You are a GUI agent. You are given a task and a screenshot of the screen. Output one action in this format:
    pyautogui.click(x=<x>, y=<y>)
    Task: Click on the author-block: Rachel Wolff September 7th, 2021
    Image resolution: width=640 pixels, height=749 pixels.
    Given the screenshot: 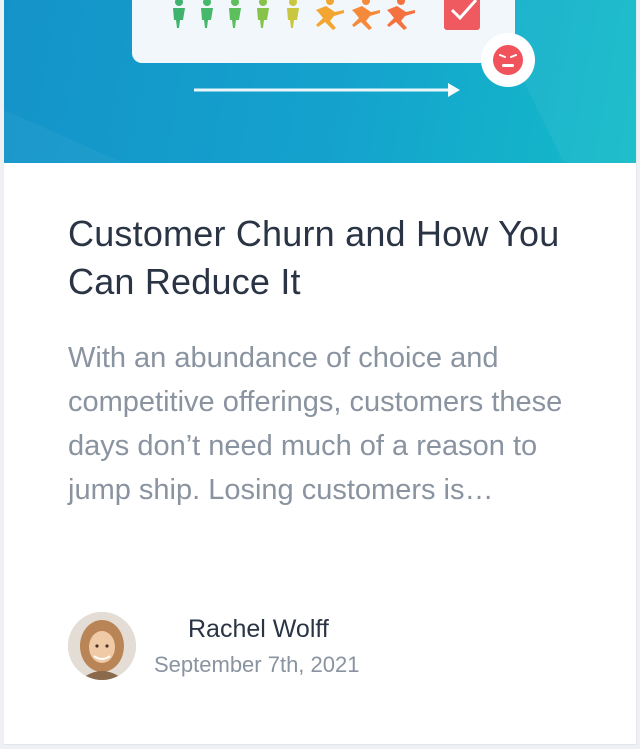 What is the action you would take?
    pyautogui.click(x=268, y=648)
    